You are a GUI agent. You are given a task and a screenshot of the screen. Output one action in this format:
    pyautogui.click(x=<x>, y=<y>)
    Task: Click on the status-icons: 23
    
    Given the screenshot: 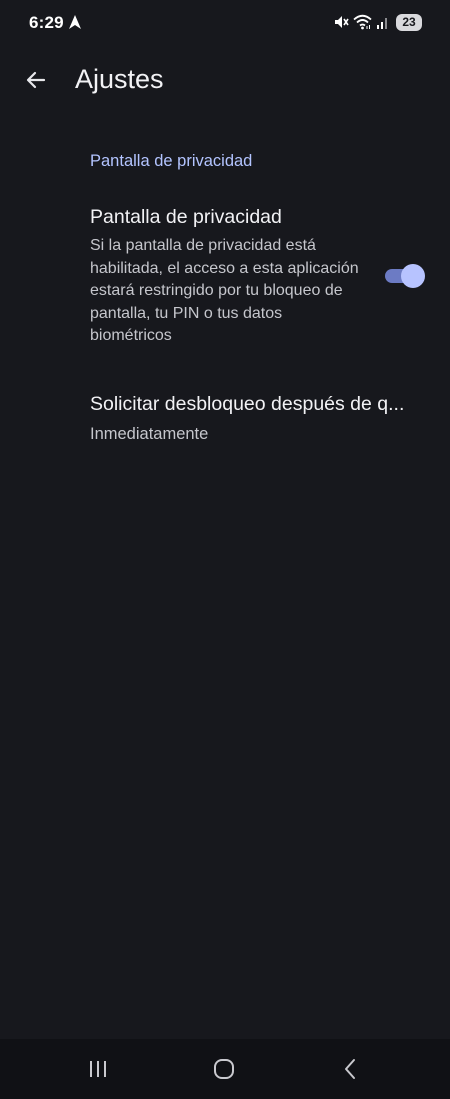 What is the action you would take?
    pyautogui.click(x=377, y=22)
    